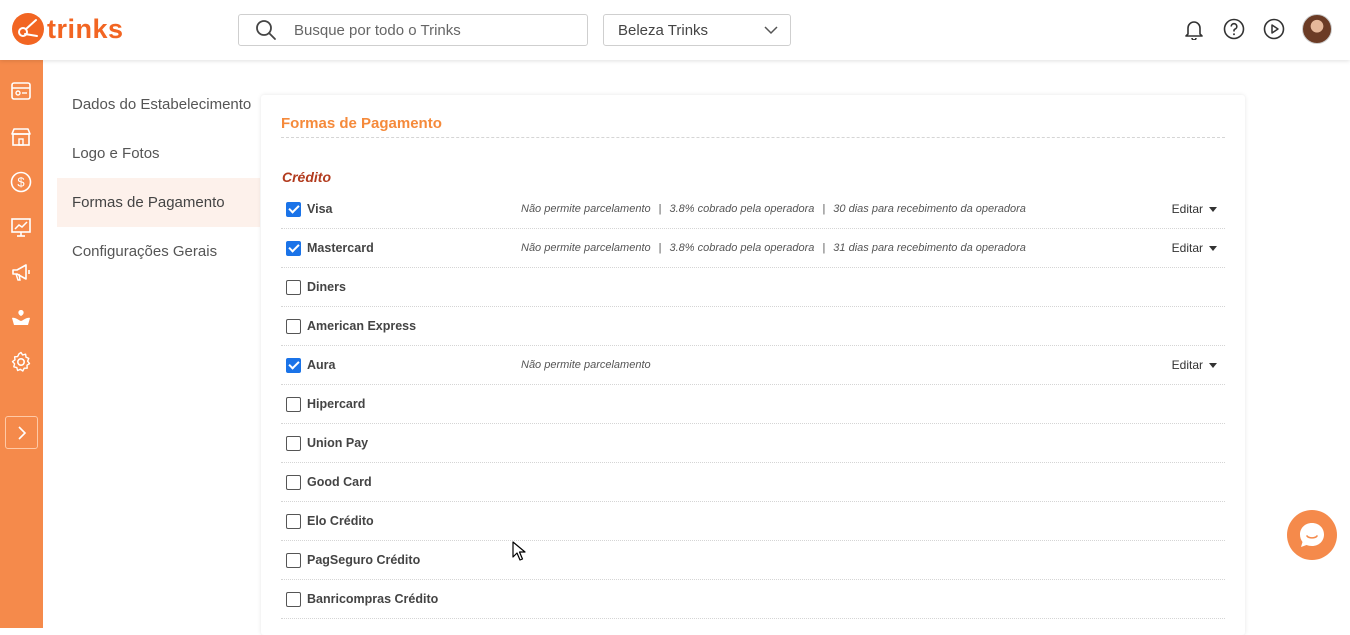 The height and width of the screenshot is (635, 1350). I want to click on agenda-icon, so click(21, 91).